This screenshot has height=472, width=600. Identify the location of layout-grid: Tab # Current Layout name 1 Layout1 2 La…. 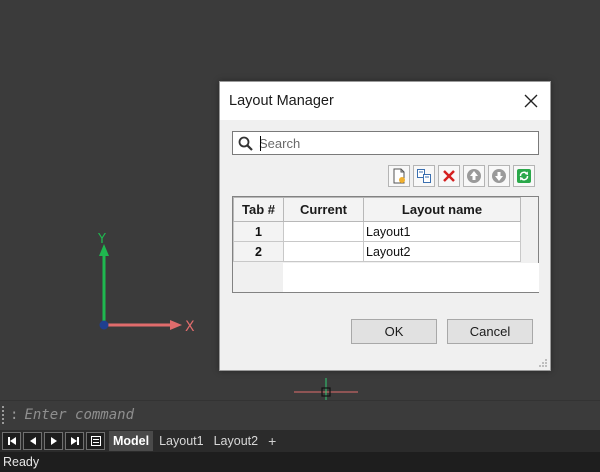
(377, 229).